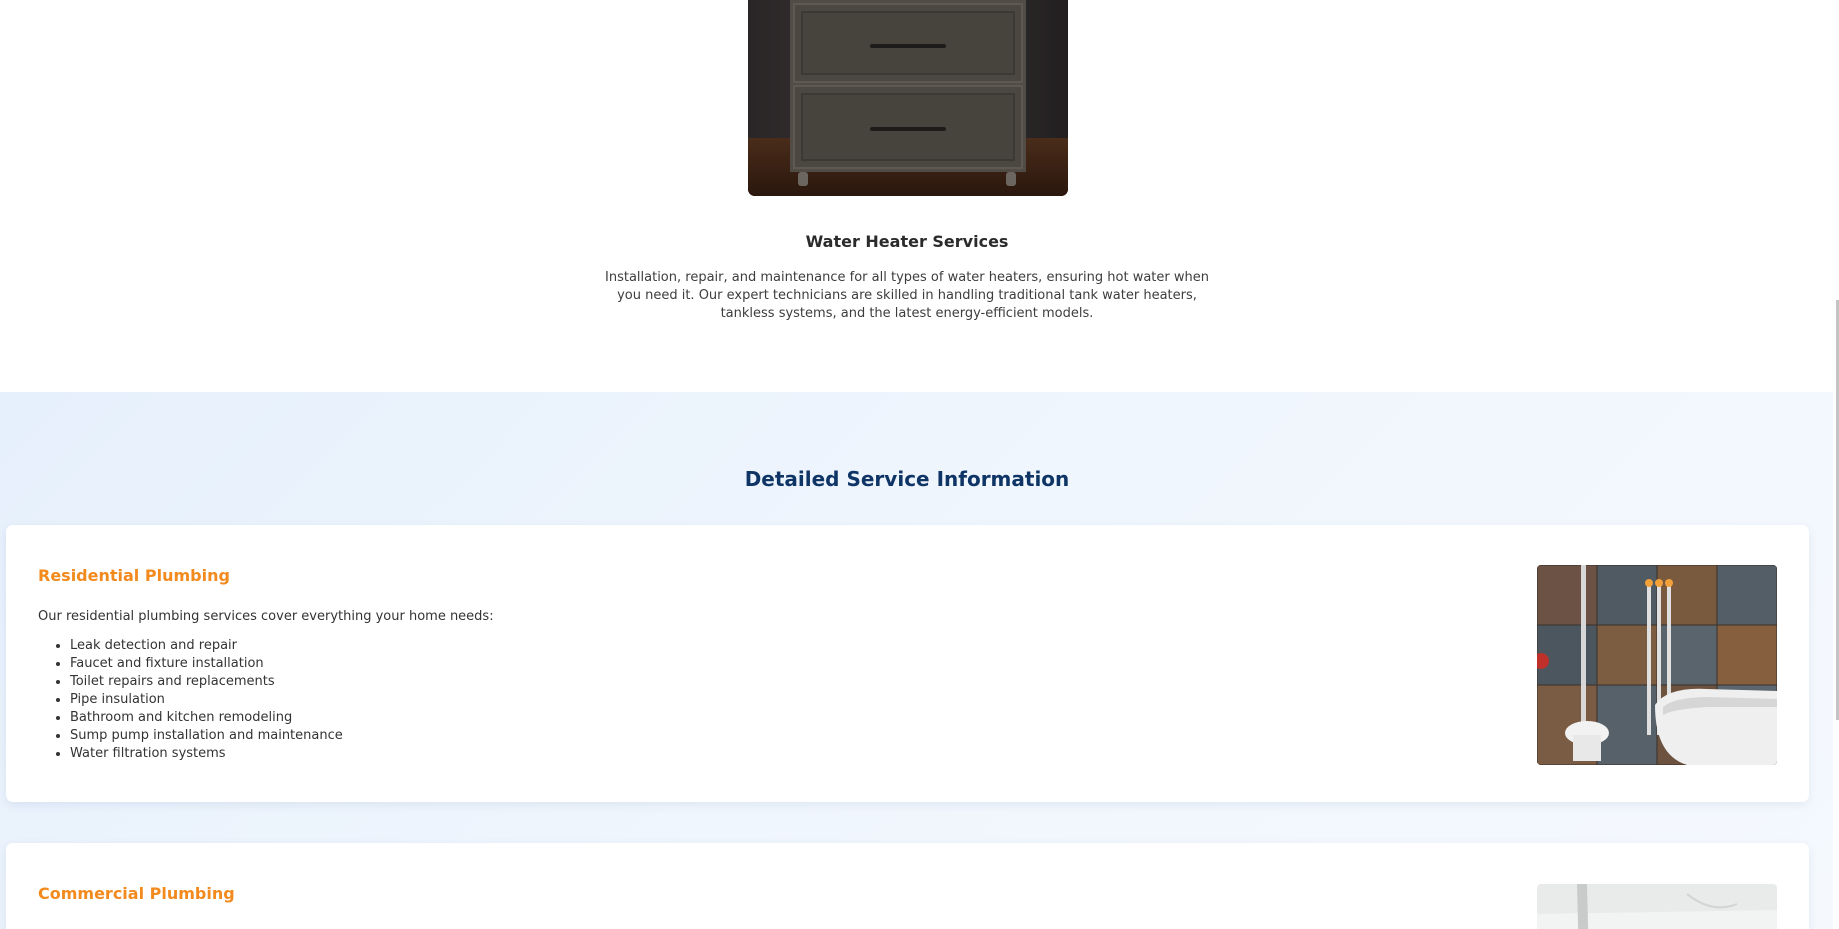 The height and width of the screenshot is (929, 1839). What do you see at coordinates (206, 754) in the screenshot?
I see `list-item: Water filtration systems` at bounding box center [206, 754].